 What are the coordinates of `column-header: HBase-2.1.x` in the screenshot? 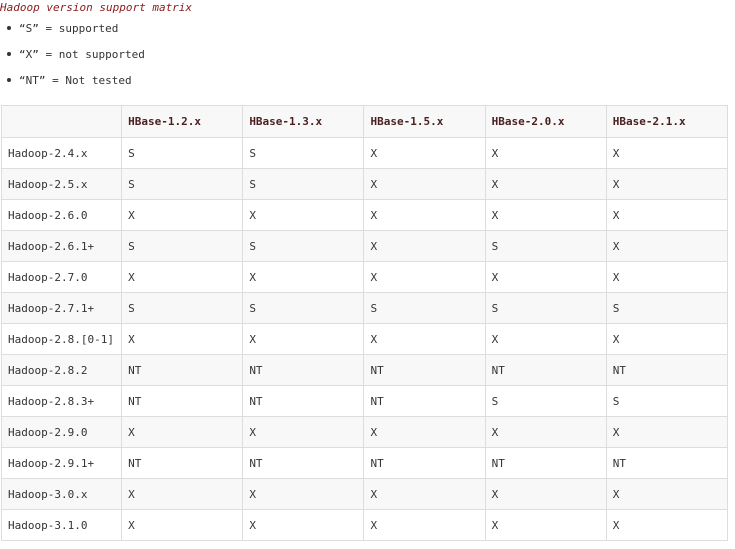 It's located at (667, 121).